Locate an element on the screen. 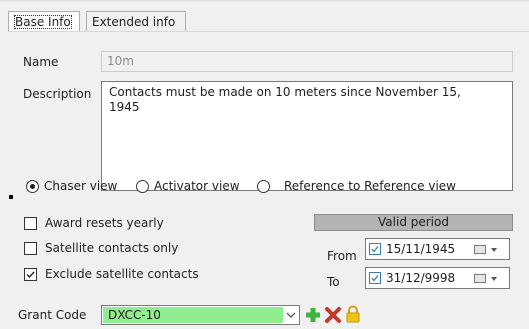 The width and height of the screenshot is (529, 329). to-date-checkbox is located at coordinates (375, 278).